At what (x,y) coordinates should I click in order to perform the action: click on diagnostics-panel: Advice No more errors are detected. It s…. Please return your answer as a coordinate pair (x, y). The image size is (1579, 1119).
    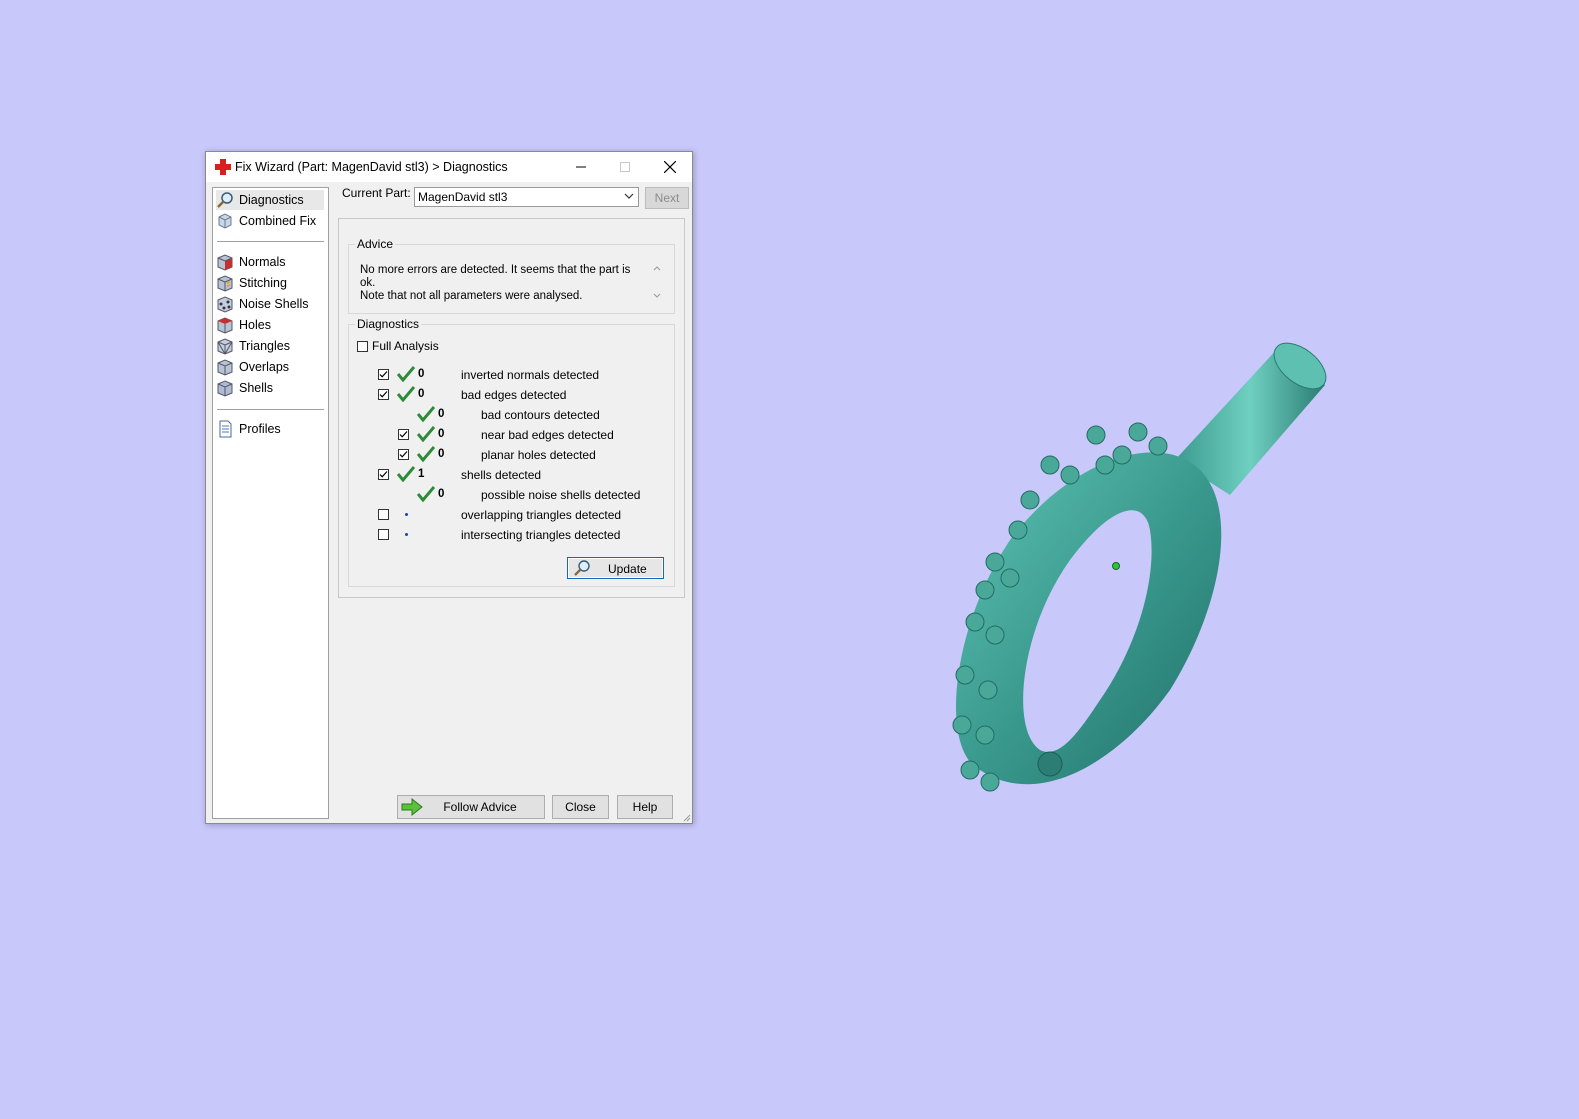
    Looking at the image, I should click on (511, 408).